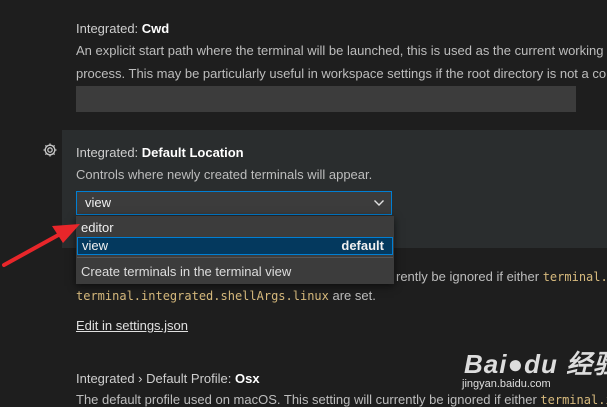 This screenshot has height=407, width=607. Describe the element at coordinates (352, 295) in the screenshot. I see `note-text: are set.` at that location.